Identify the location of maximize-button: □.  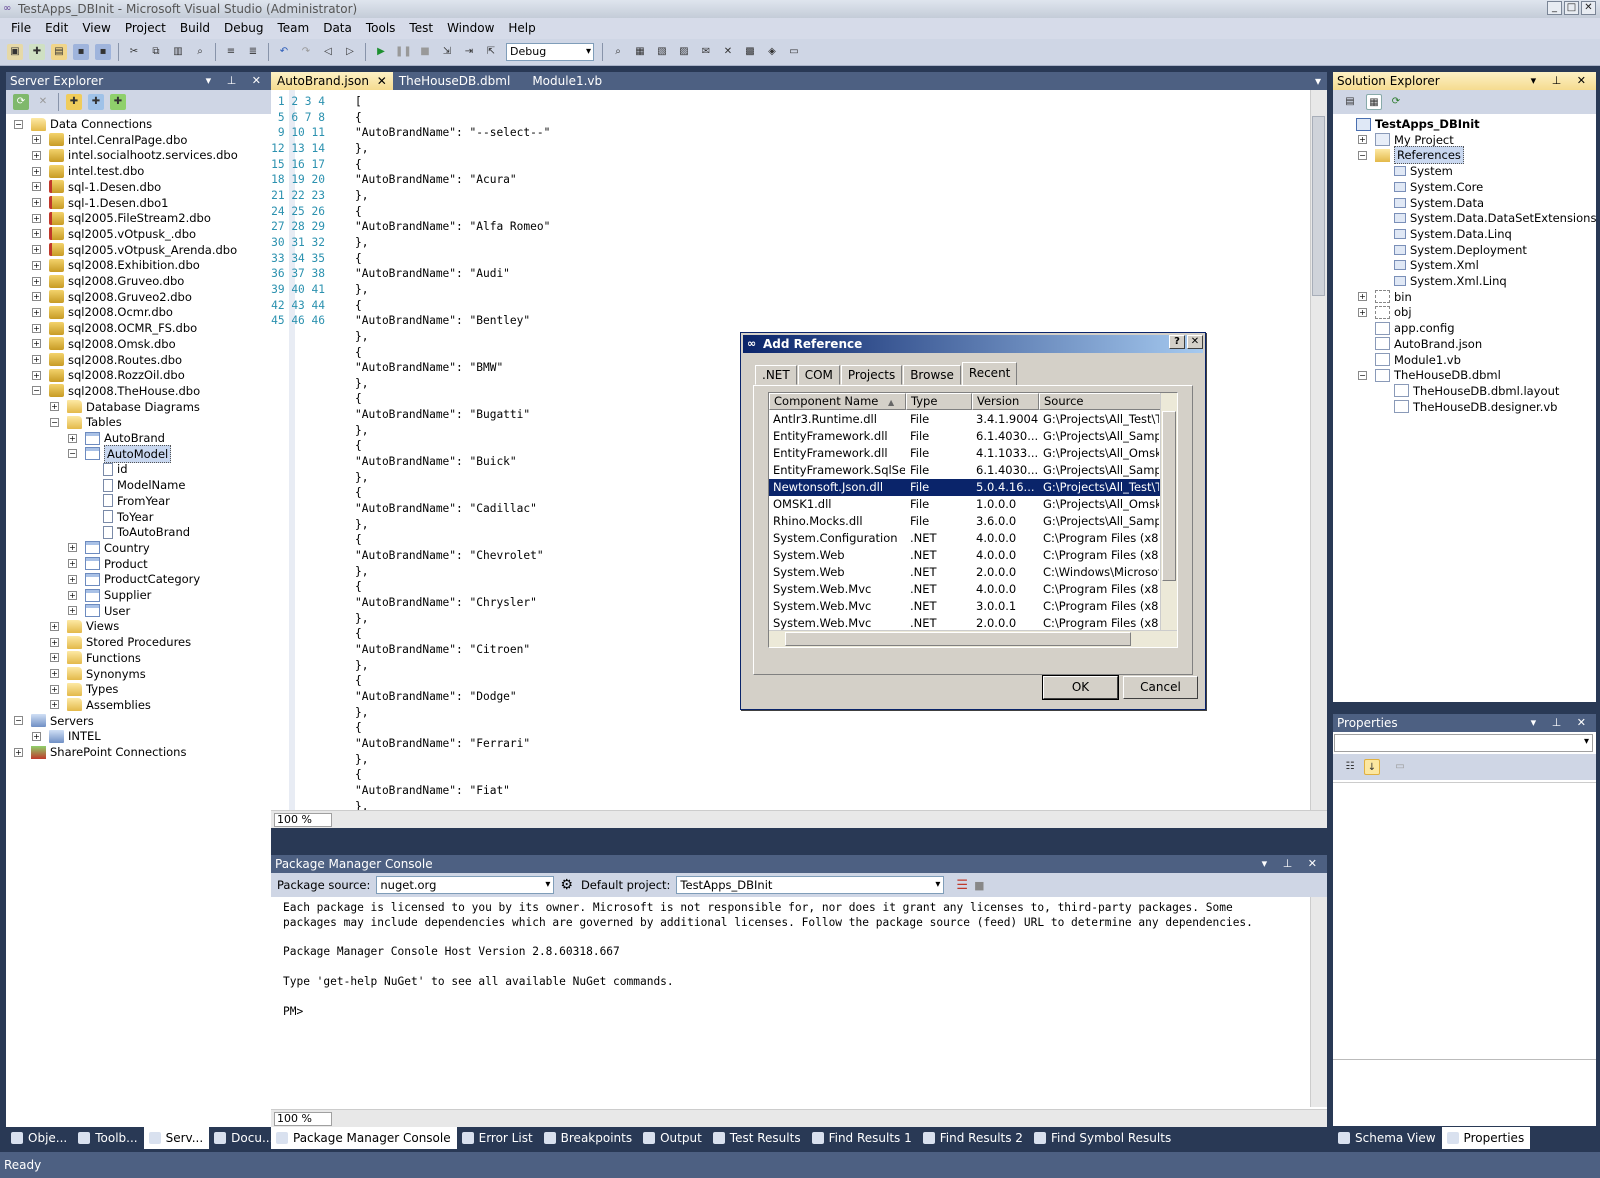
(1571, 8).